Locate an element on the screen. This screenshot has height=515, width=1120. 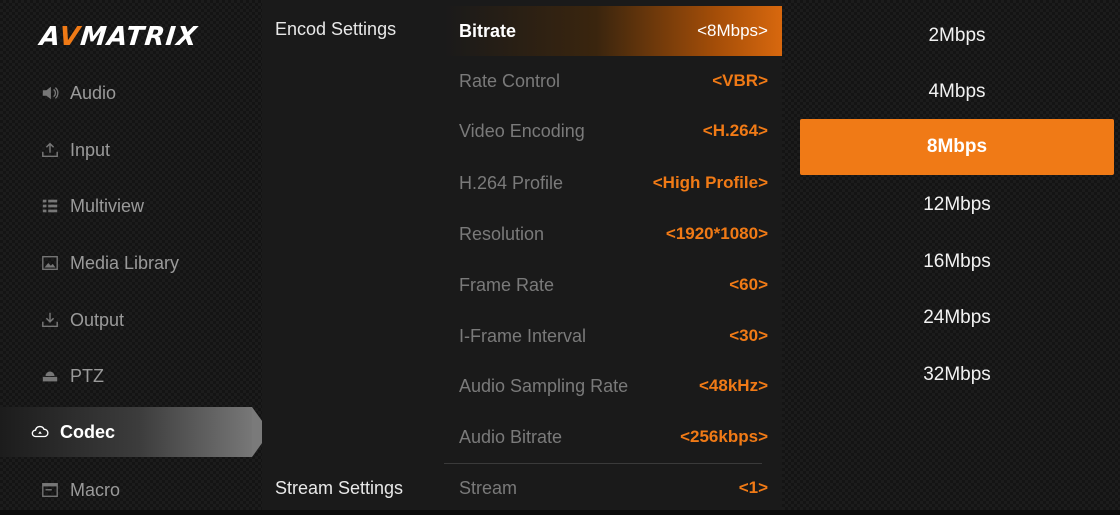
download-icon is located at coordinates (50, 320).